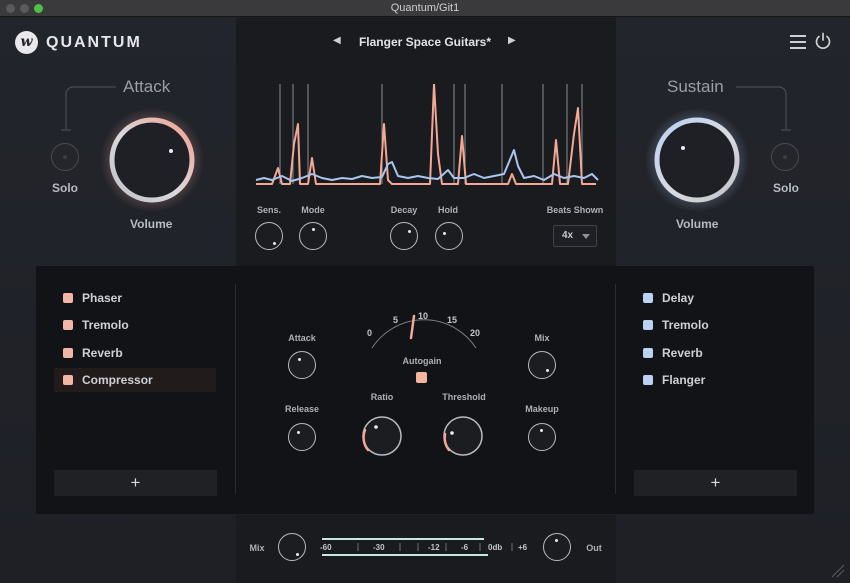  Describe the element at coordinates (542, 338) in the screenshot. I see `comp-mix-label: Mix` at that location.